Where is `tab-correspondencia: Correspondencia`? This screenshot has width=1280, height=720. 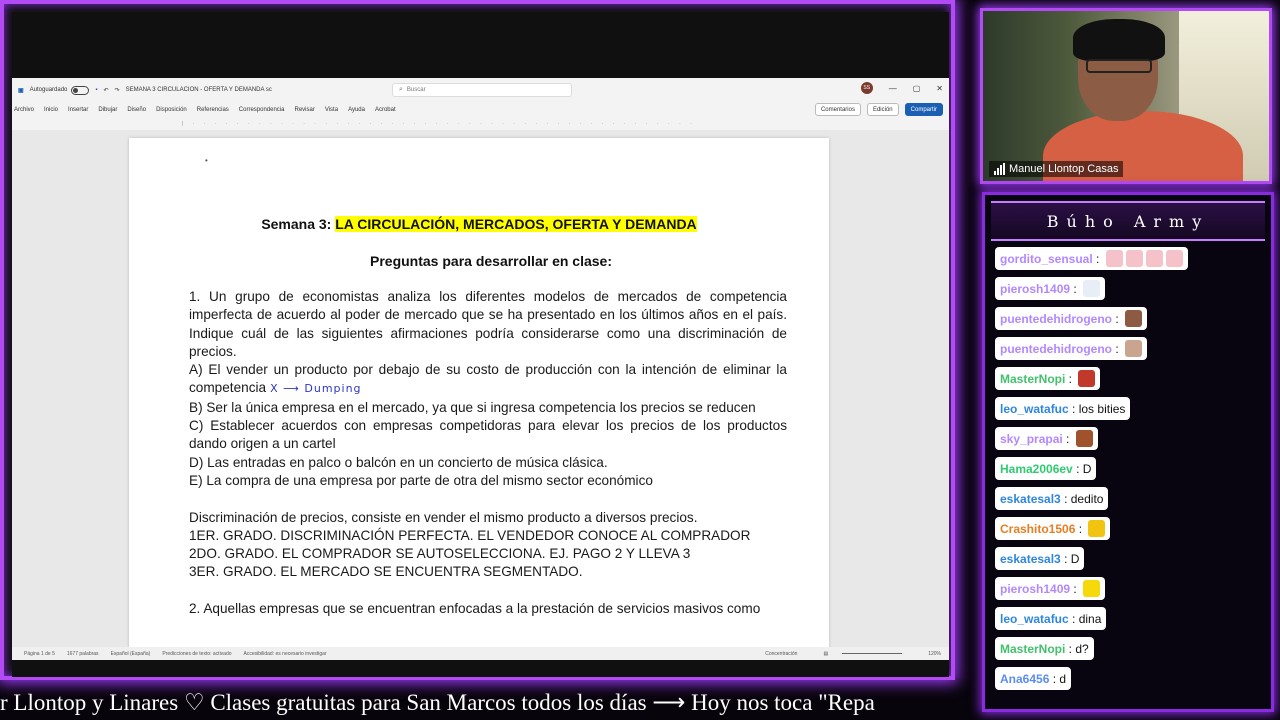 tab-correspondencia: Correspondencia is located at coordinates (262, 110).